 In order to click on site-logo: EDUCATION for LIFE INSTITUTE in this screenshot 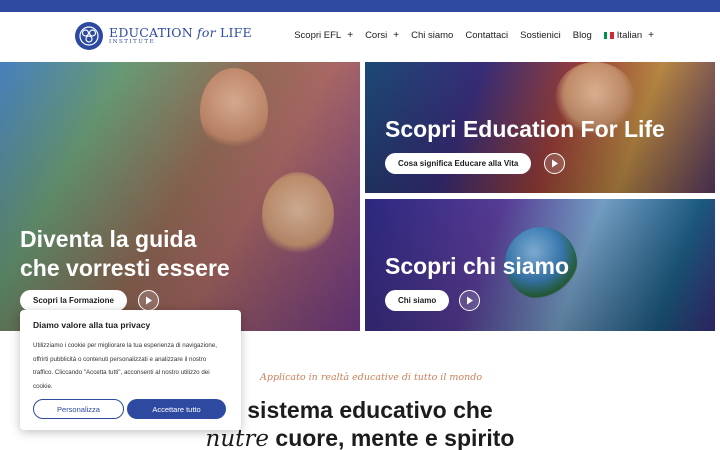, I will do `click(163, 36)`.